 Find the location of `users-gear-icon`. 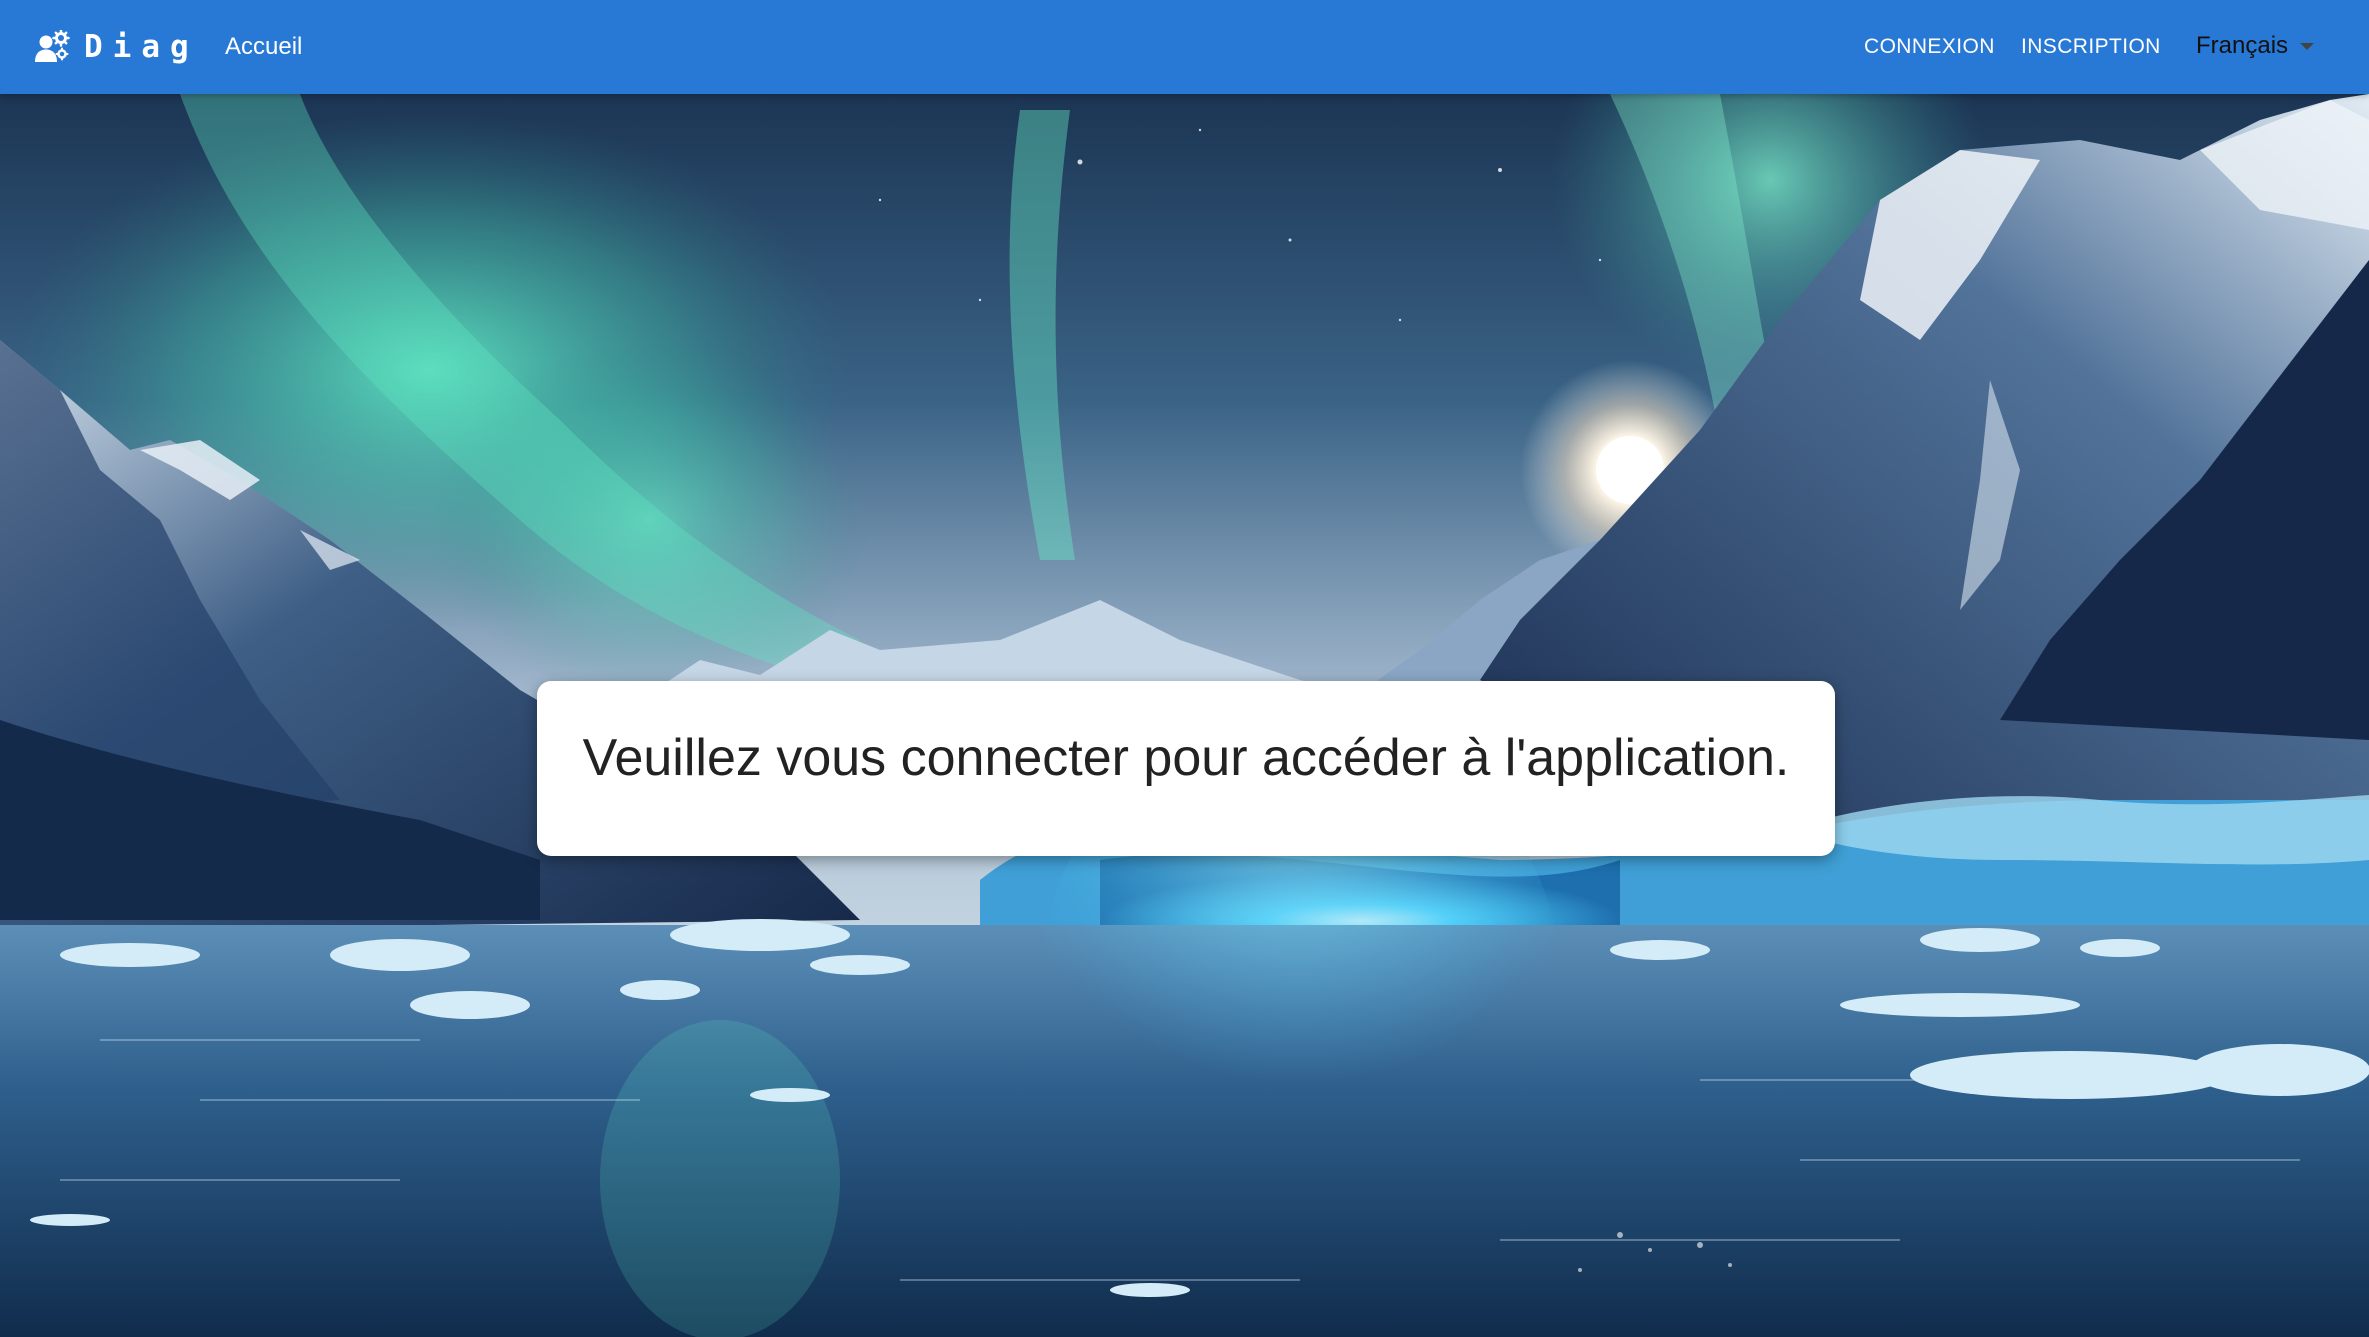

users-gear-icon is located at coordinates (52, 46).